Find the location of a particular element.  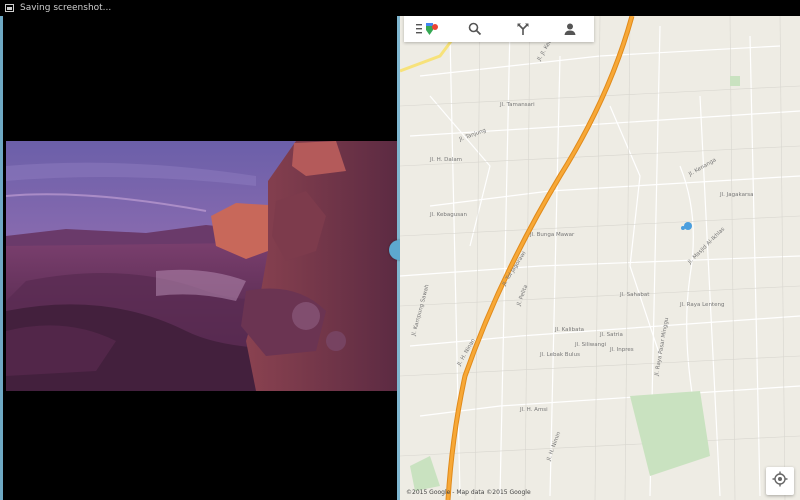

street-label: Jl. Raya Lenteng is located at coordinates (701, 305).